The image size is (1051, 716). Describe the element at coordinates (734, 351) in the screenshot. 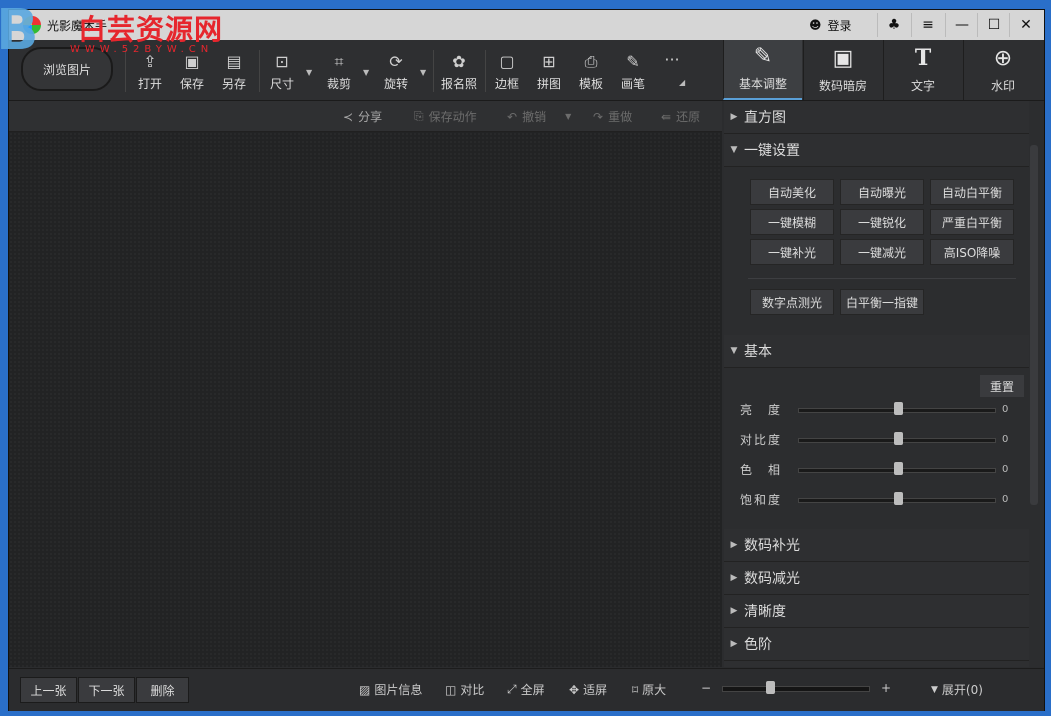

I see `collapse-icon: ▼` at that location.